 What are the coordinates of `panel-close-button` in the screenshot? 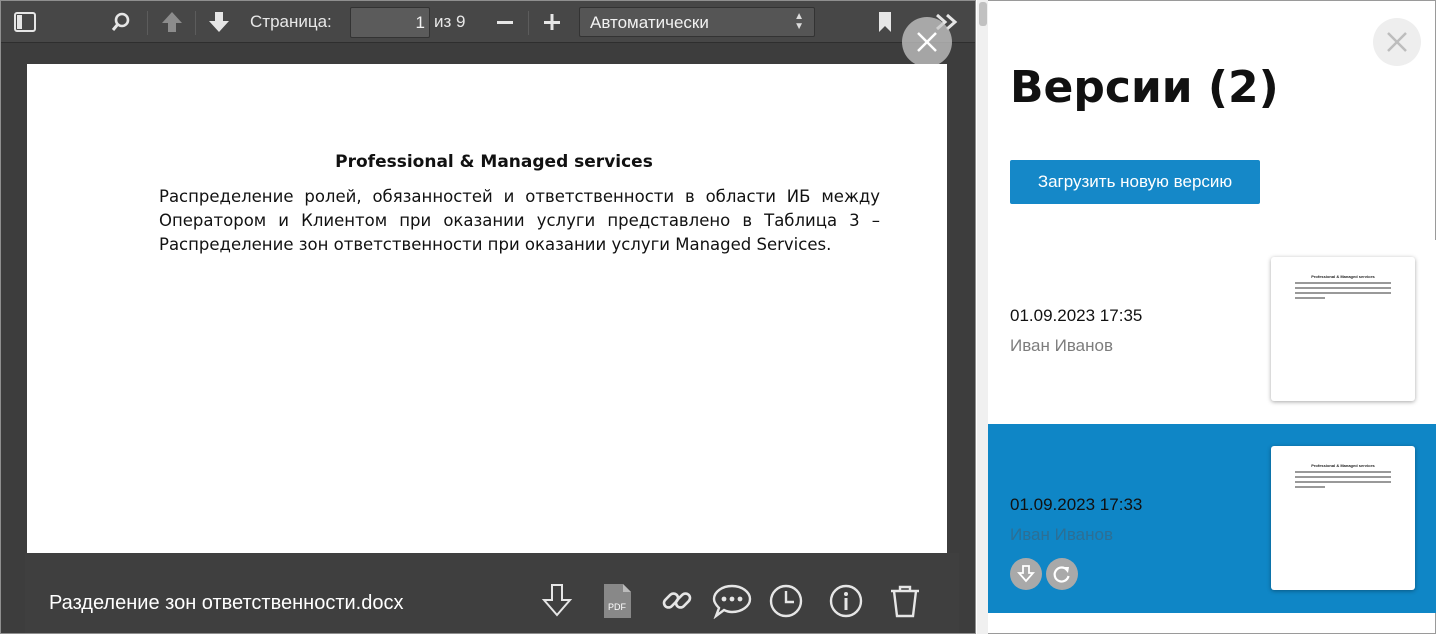 It's located at (1397, 42).